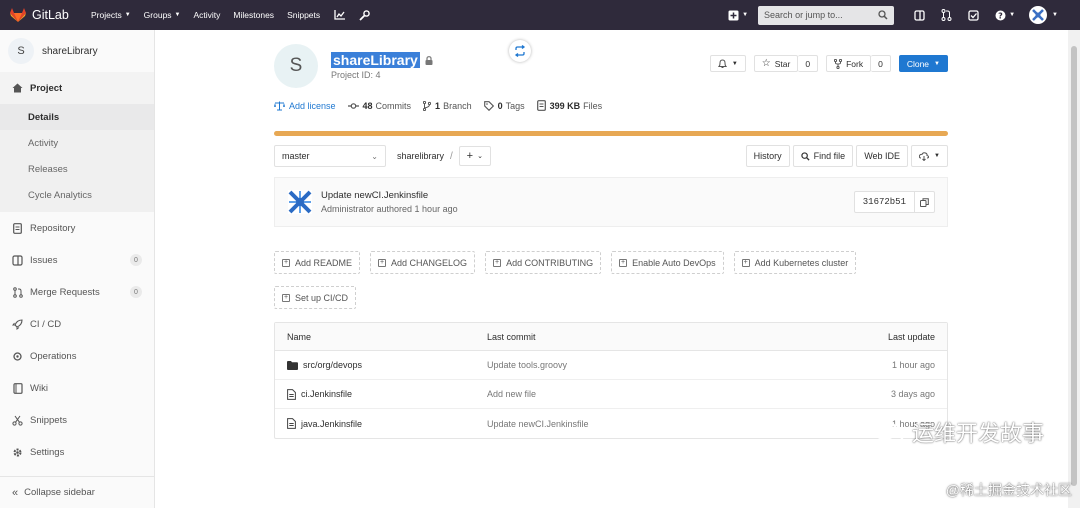  Describe the element at coordinates (808, 63) in the screenshot. I see `star-count: 0` at that location.